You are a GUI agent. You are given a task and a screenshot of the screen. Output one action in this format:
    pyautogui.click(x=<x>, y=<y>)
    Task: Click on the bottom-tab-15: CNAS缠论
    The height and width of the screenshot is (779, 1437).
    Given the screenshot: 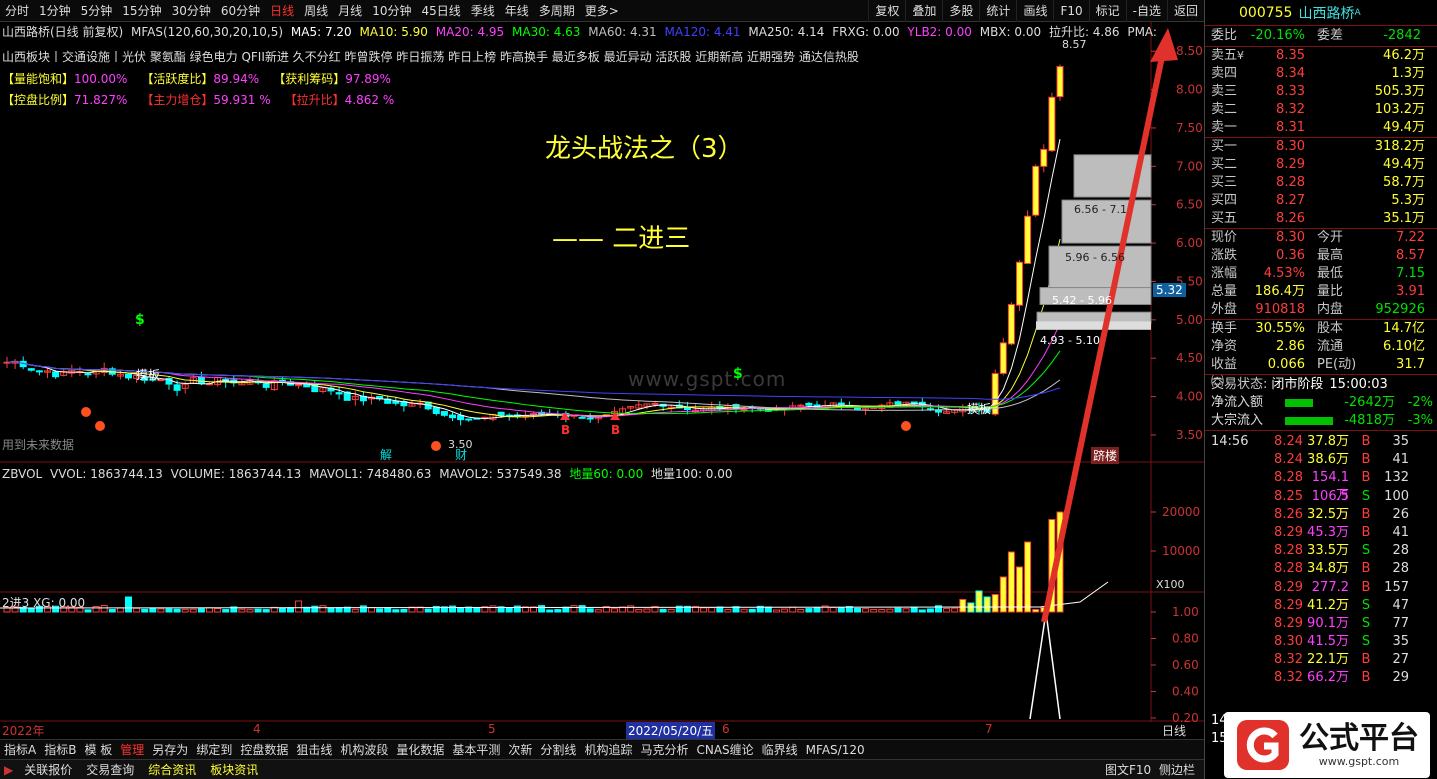 What is the action you would take?
    pyautogui.click(x=724, y=750)
    